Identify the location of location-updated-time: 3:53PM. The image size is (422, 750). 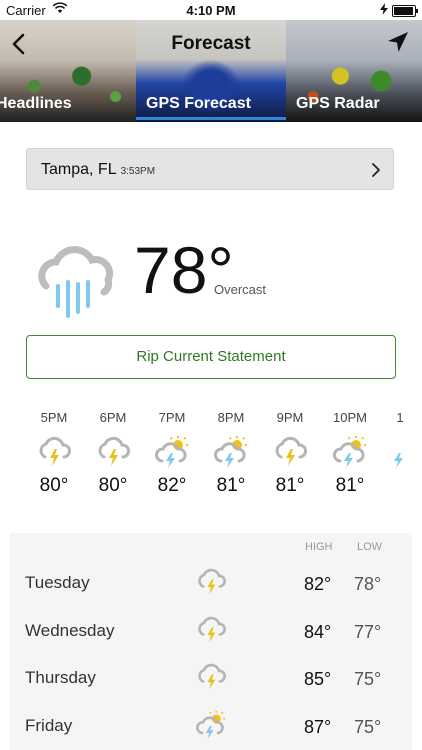
(138, 171).